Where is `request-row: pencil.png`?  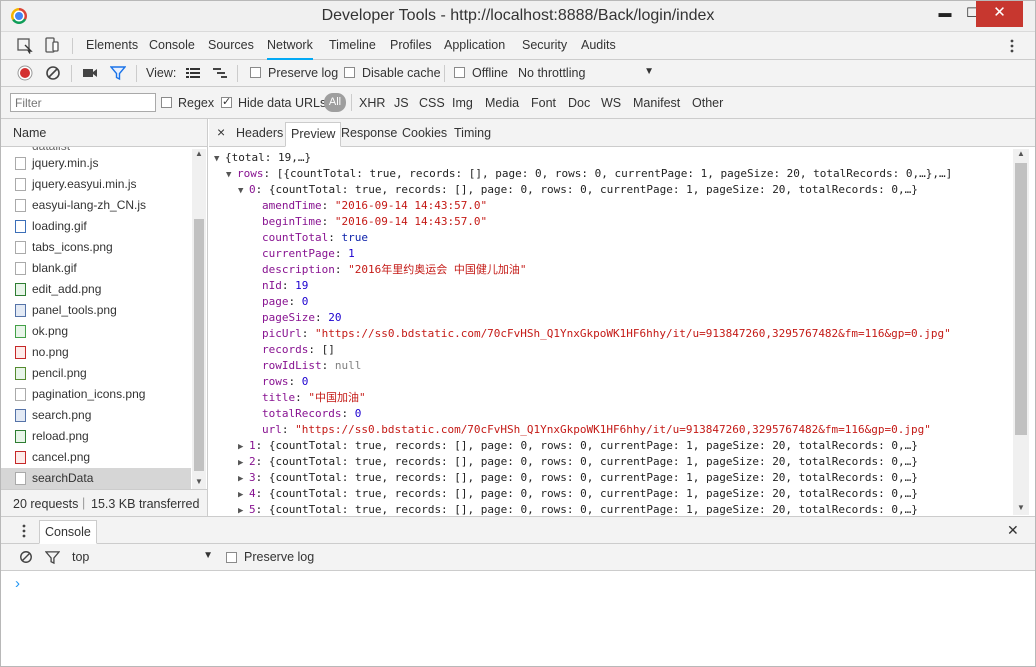
request-row: pencil.png is located at coordinates (96, 373).